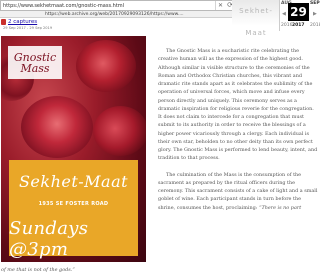  I want to click on next-capture-arrow-icon: ▶, so click(315, 14).